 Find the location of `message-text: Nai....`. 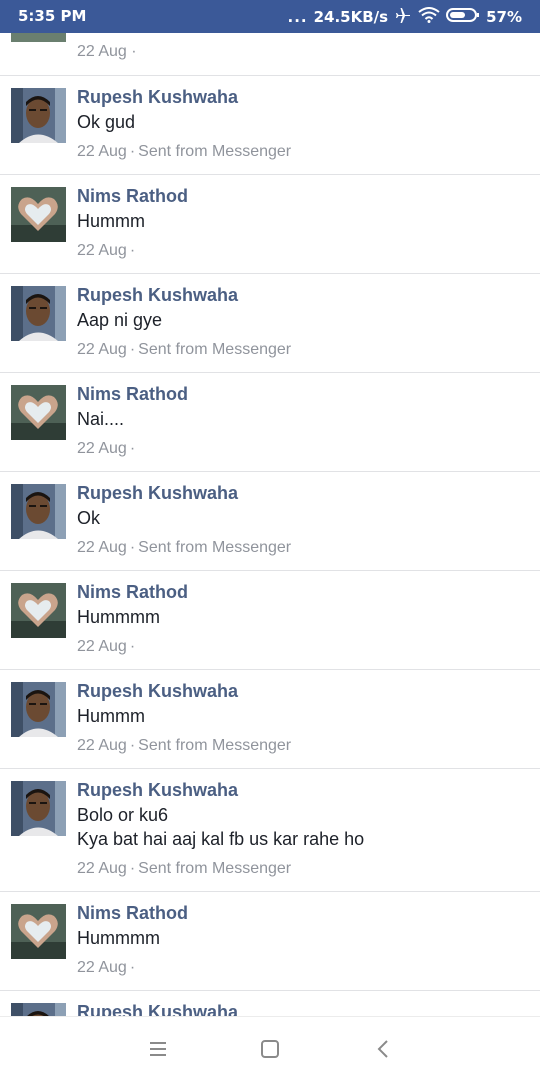

message-text: Nai.... is located at coordinates (101, 419).